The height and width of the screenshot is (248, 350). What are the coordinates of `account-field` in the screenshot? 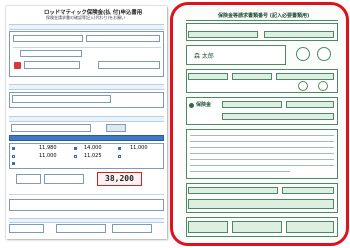 It's located at (52, 65).